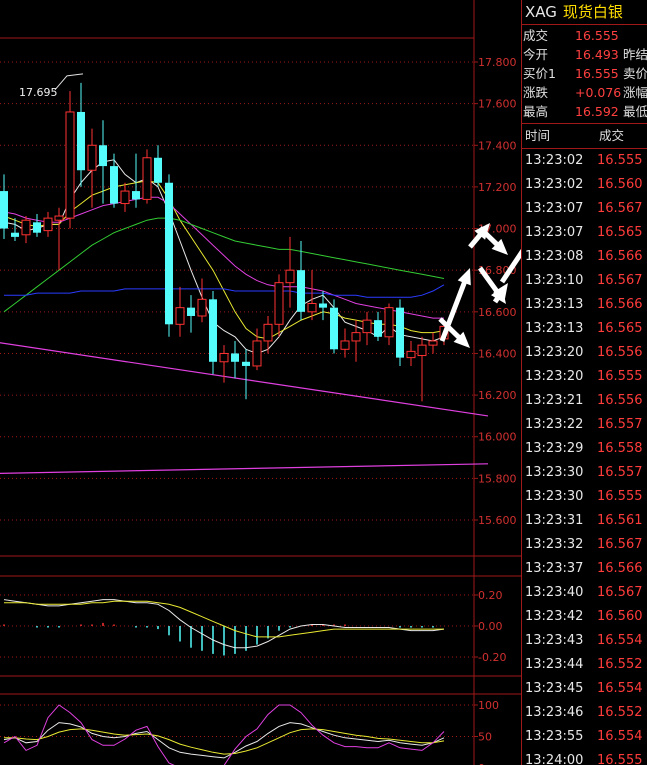  What do you see at coordinates (554, 568) in the screenshot?
I see `tick-time: 13:23:37` at bounding box center [554, 568].